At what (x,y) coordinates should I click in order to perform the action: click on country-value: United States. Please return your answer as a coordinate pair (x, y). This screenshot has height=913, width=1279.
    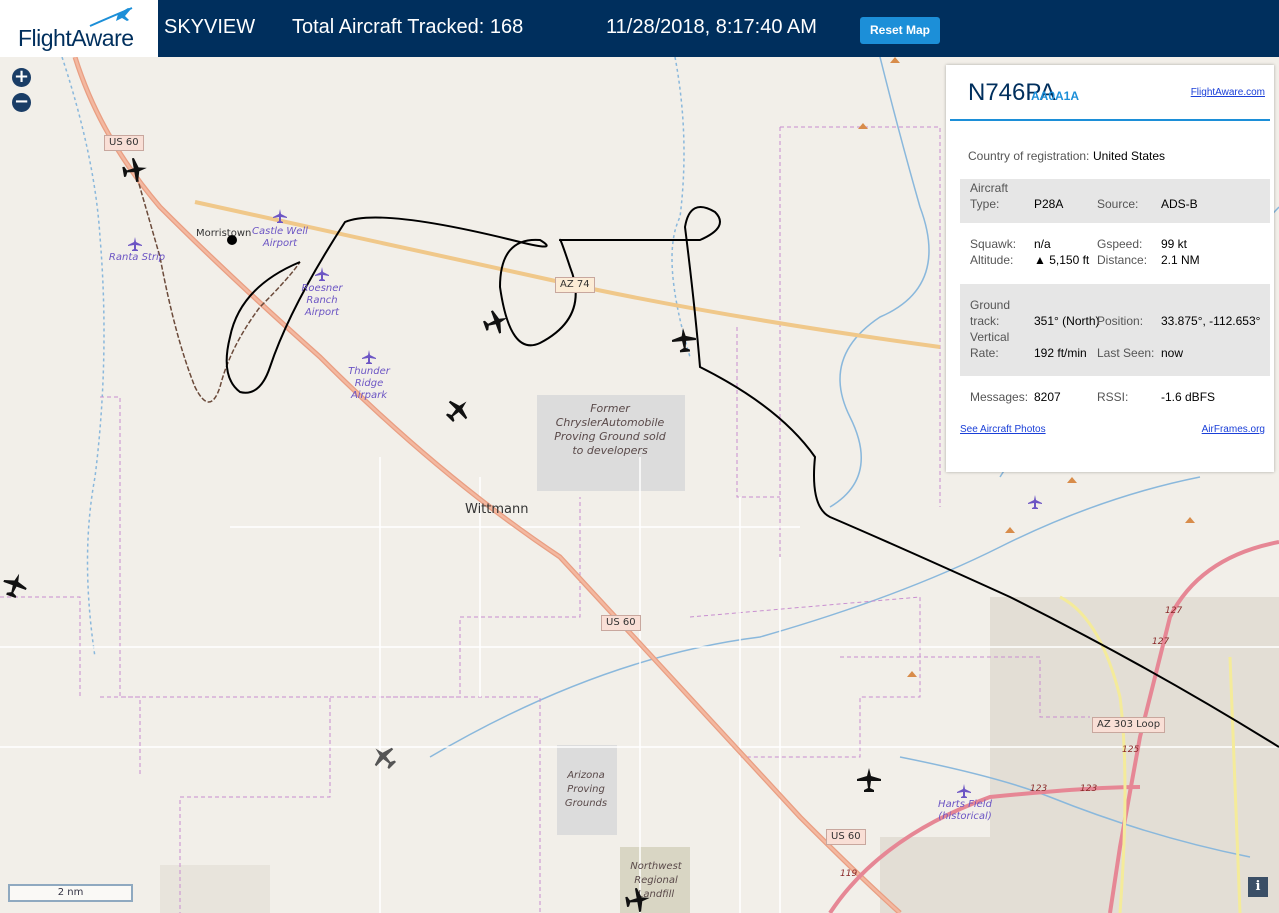
    Looking at the image, I should click on (1129, 156).